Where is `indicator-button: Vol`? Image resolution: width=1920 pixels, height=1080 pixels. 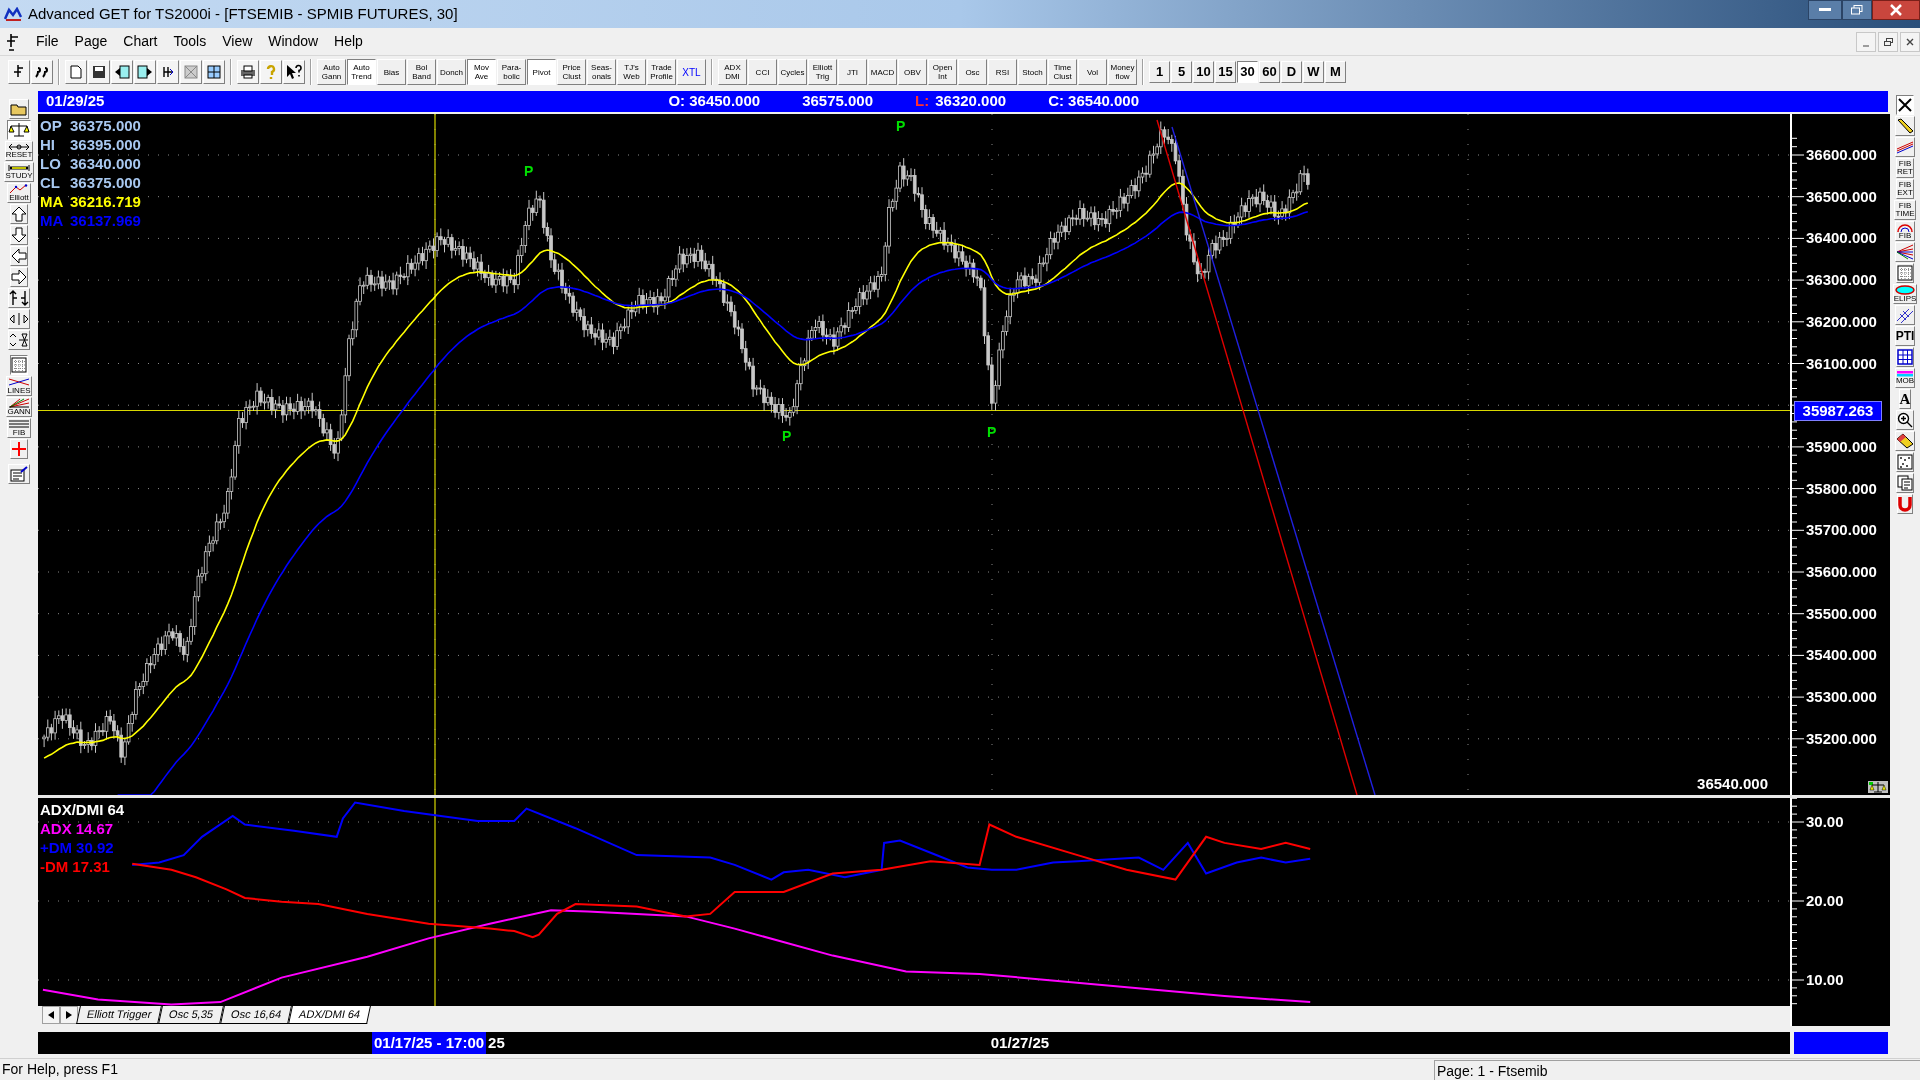
indicator-button: Vol is located at coordinates (1092, 72).